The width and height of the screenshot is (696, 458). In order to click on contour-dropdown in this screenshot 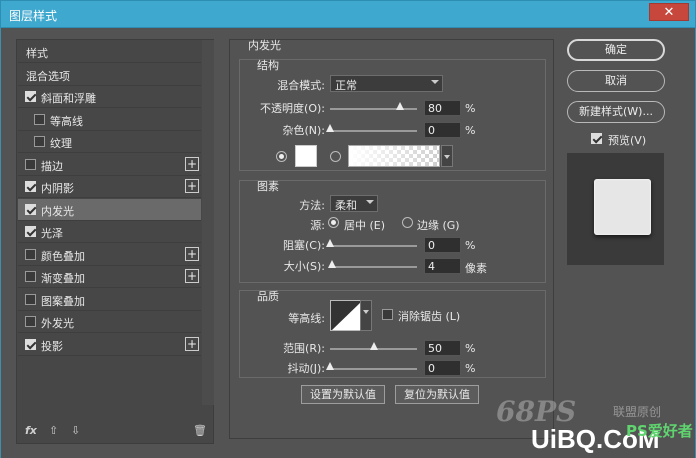, I will do `click(366, 315)`.